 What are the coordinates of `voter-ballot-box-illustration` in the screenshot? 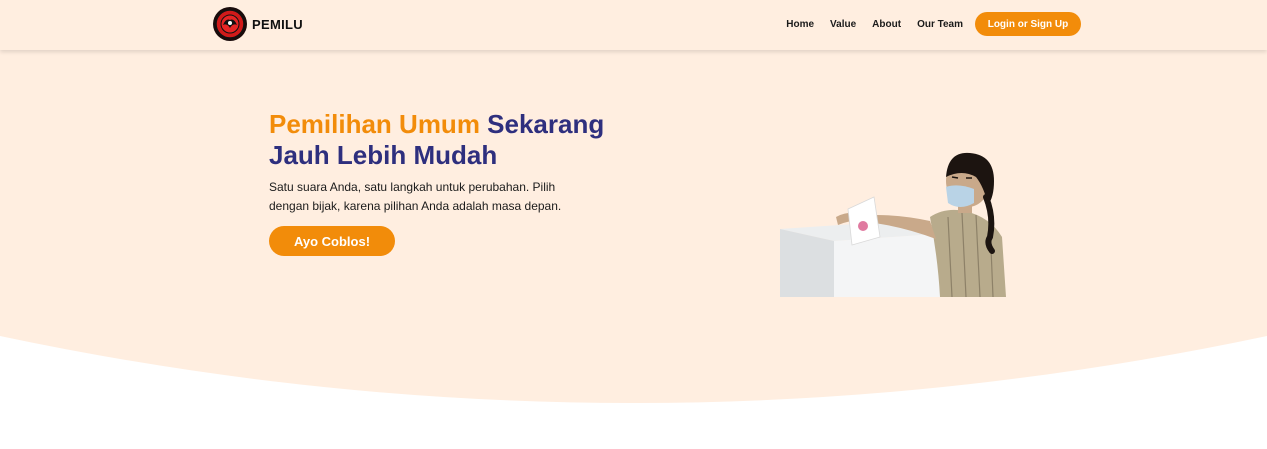 It's located at (893, 224).